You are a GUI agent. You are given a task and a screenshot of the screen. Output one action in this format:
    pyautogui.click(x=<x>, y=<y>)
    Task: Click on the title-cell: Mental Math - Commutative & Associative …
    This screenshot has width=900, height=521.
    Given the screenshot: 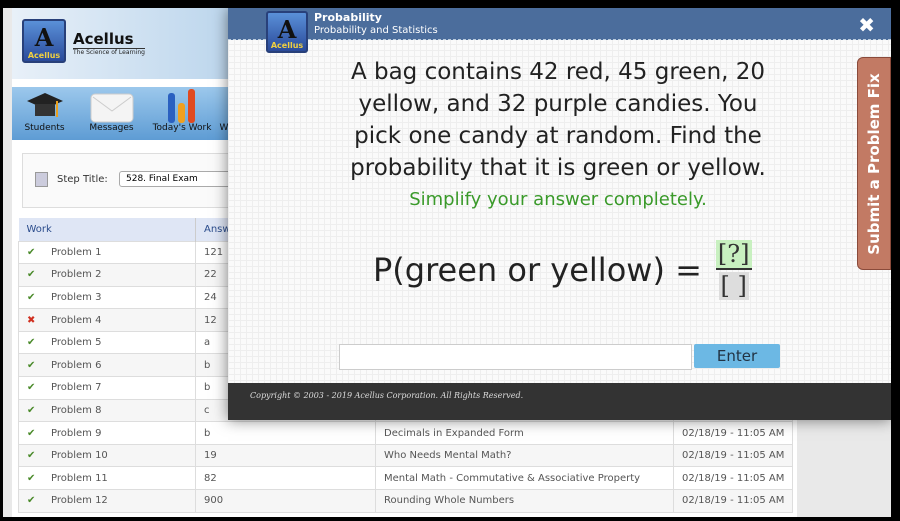 What is the action you would take?
    pyautogui.click(x=524, y=478)
    